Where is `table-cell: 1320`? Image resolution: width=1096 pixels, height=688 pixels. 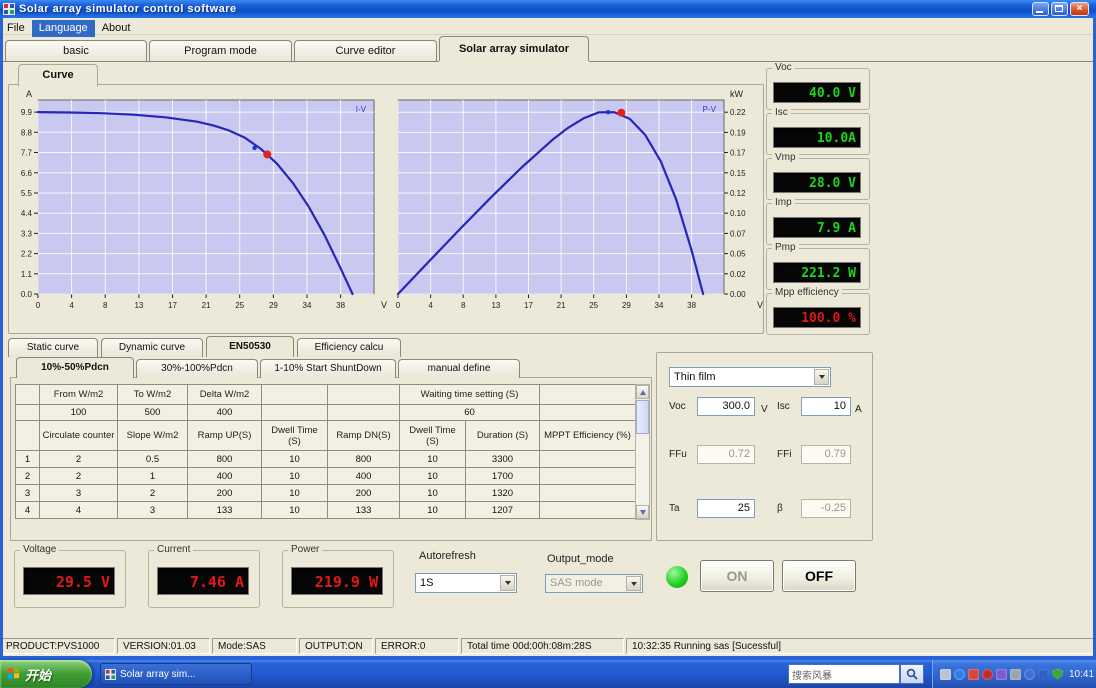 table-cell: 1320 is located at coordinates (502, 493).